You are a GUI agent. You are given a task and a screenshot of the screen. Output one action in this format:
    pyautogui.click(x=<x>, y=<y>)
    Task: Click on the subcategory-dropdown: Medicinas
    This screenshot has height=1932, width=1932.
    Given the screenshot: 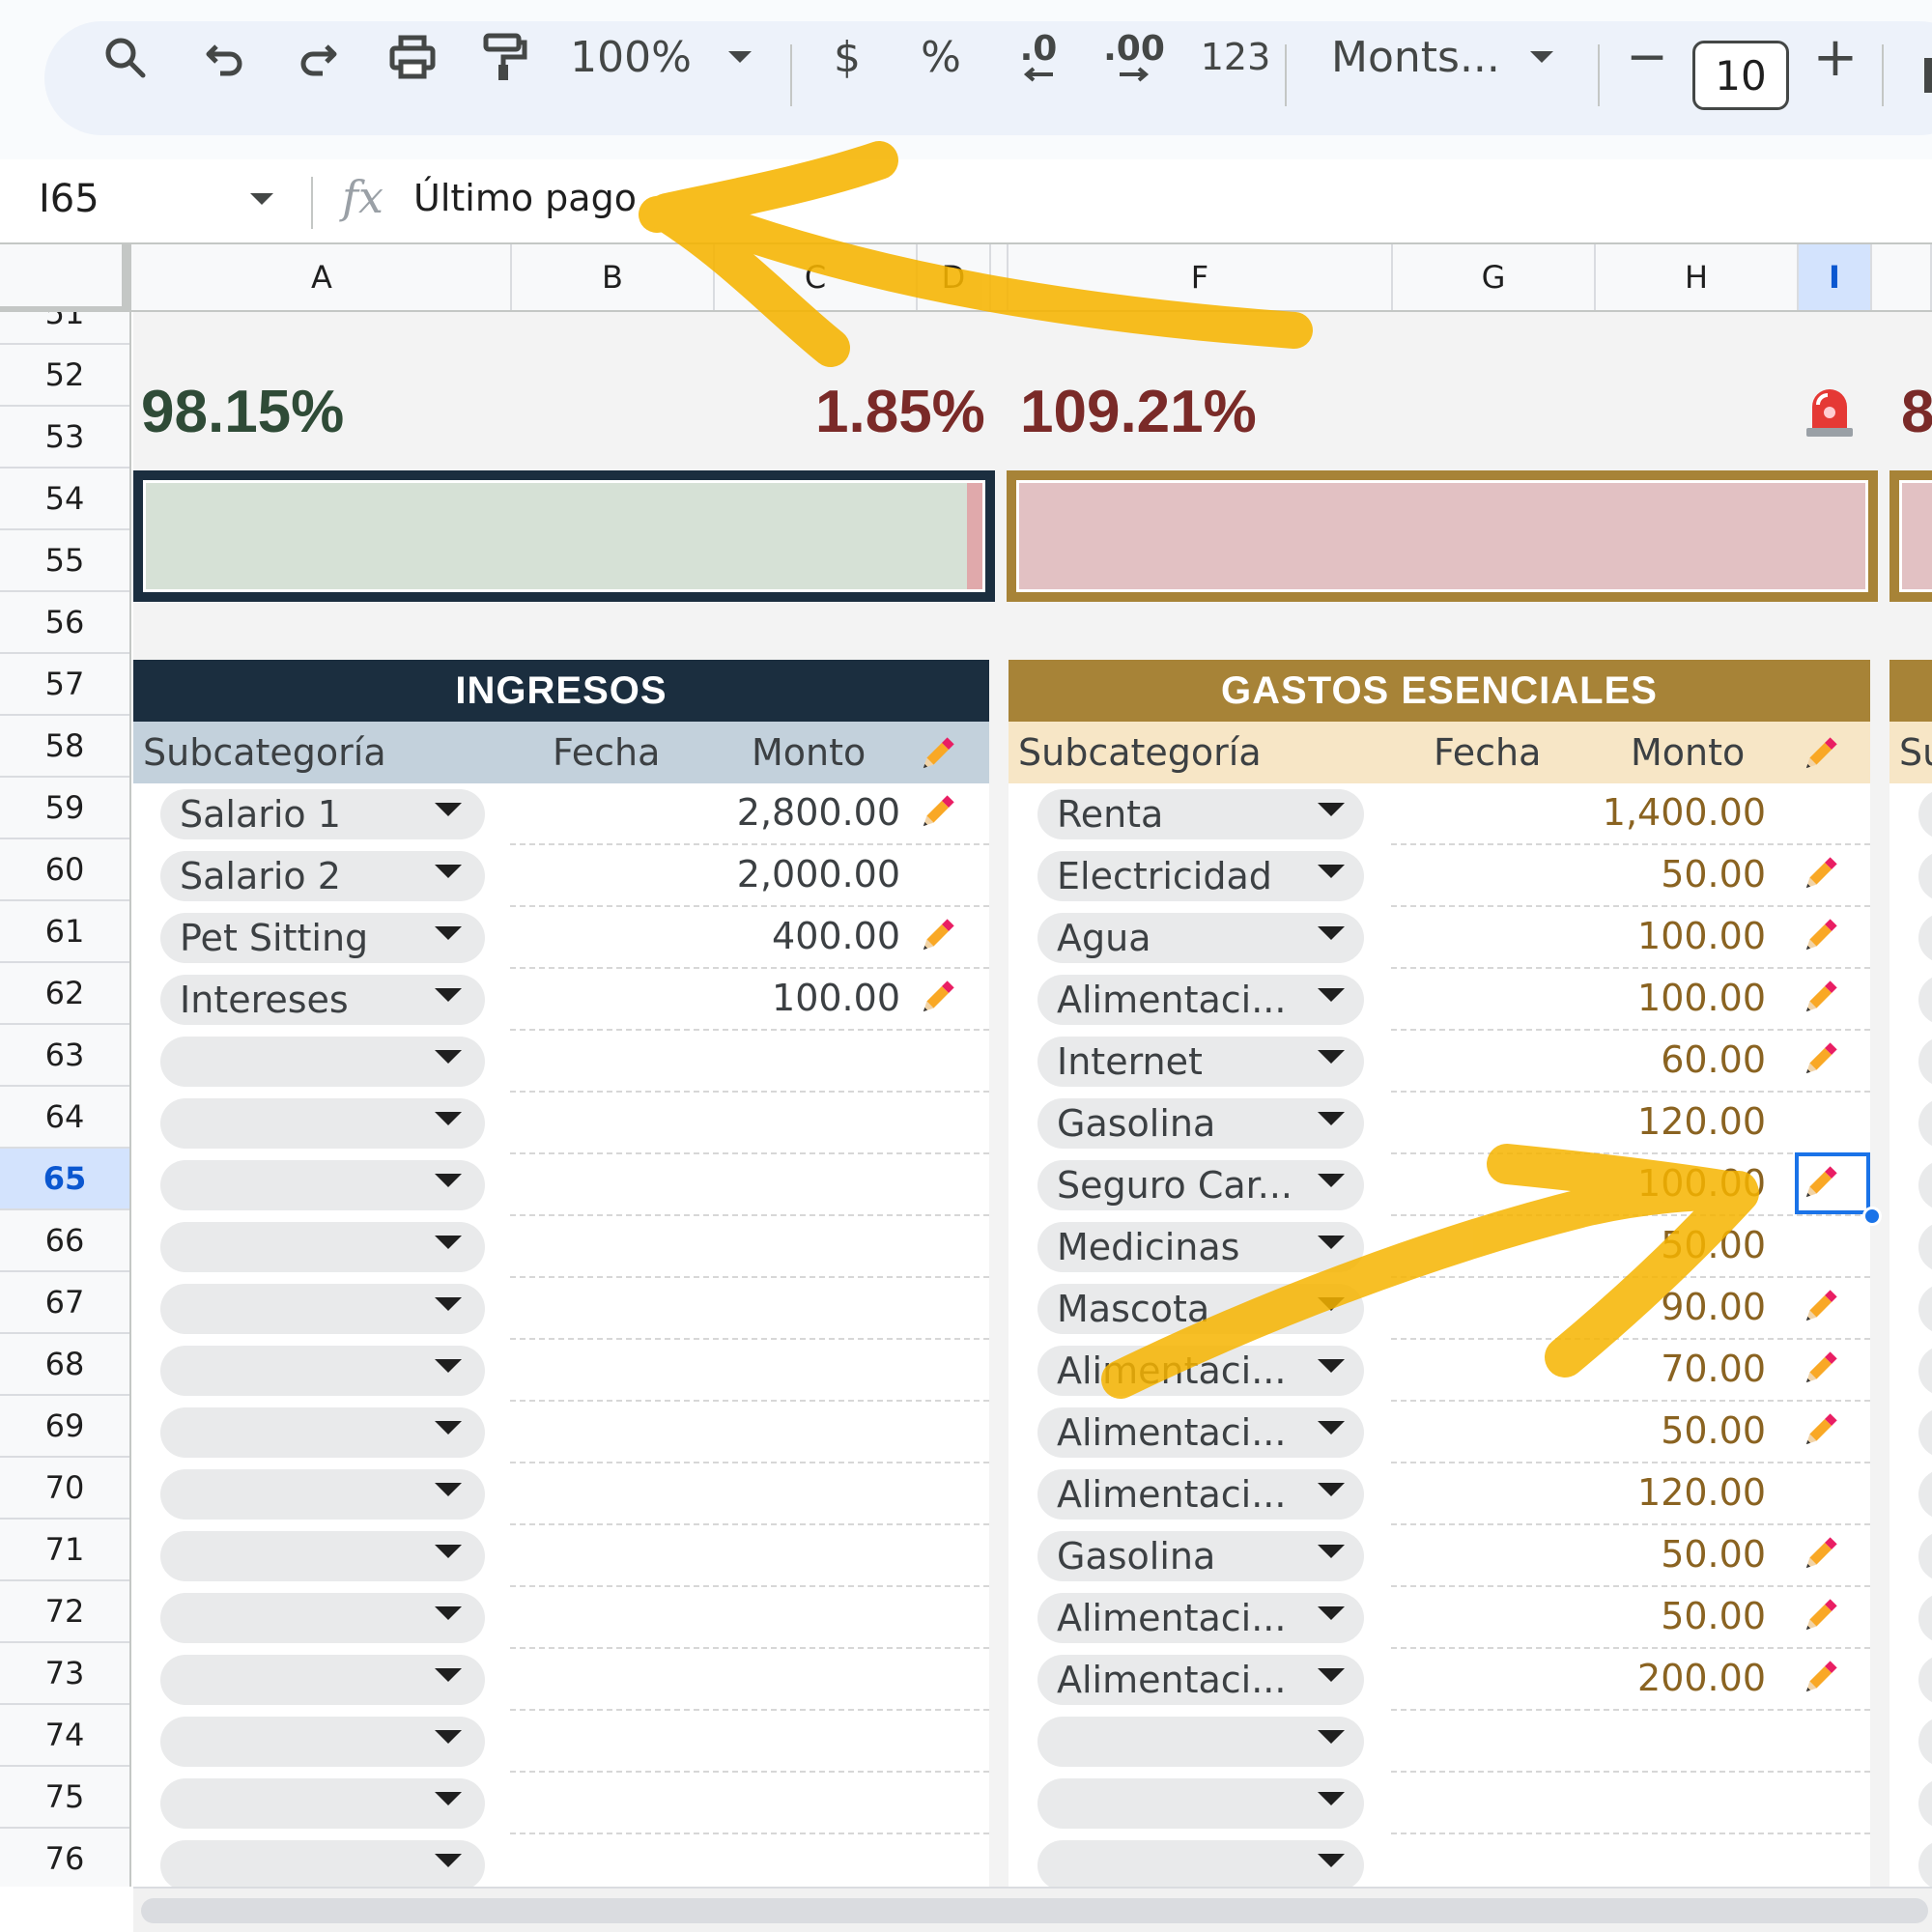 What is the action you would take?
    pyautogui.click(x=1200, y=1247)
    